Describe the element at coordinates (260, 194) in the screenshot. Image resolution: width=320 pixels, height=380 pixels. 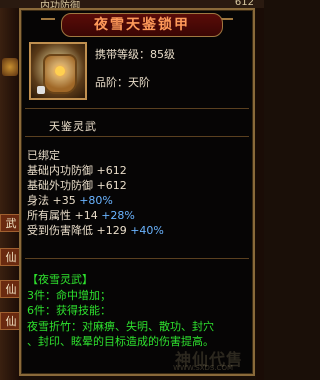
I see `right-side-panel` at that location.